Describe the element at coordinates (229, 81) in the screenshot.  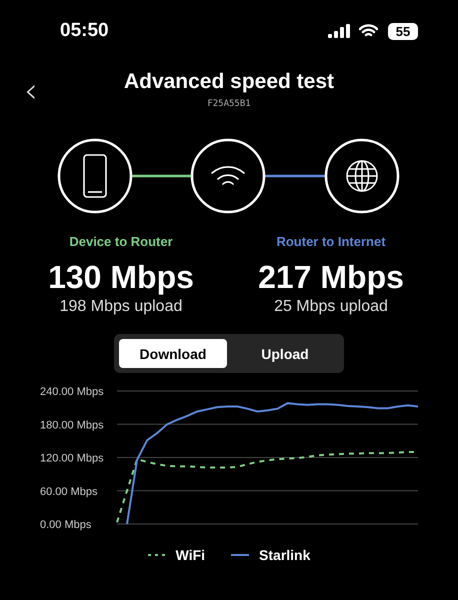
I see `page-title: Advanced speed test` at that location.